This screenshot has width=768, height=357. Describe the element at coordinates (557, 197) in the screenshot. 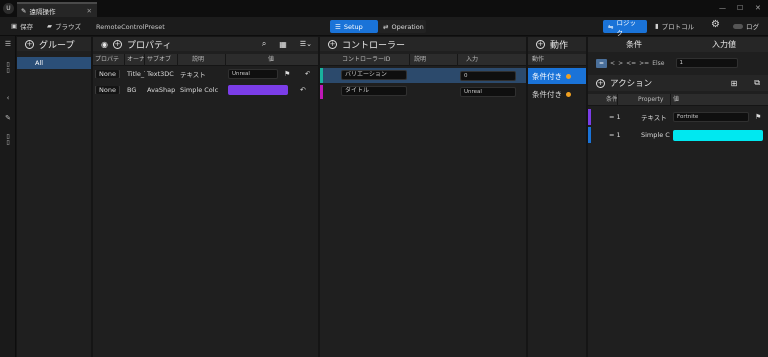

I see `actions-panel: + 動作 動作 条件付き 条件付き` at that location.